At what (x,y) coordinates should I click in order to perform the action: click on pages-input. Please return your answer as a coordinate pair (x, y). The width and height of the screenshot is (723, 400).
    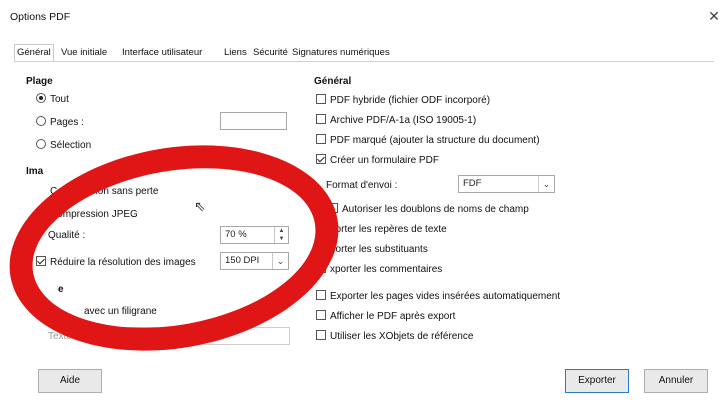
    Looking at the image, I should click on (253, 121).